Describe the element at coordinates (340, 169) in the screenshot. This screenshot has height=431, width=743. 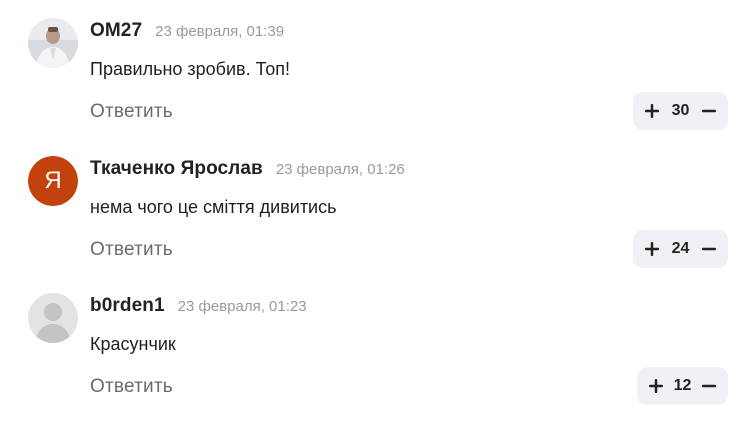
I see `comment-date: 23 февраля, 01:26` at that location.